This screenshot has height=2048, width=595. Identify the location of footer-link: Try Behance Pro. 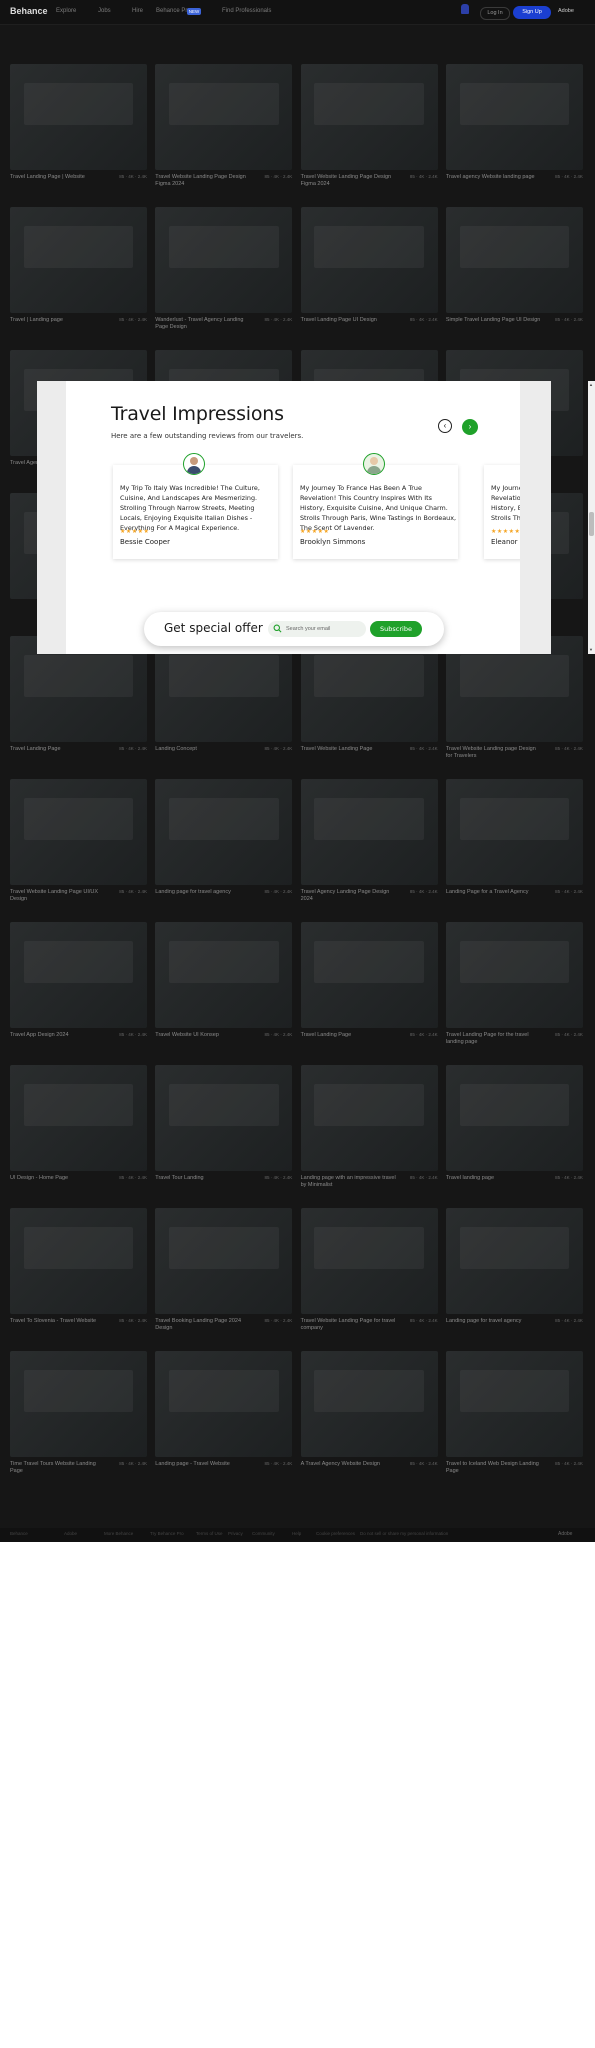
(167, 1533).